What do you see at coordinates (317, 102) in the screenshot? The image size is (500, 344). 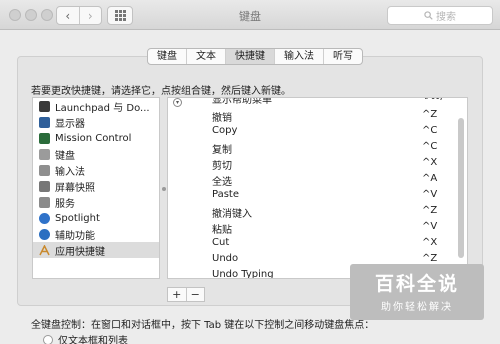 I see `shortcut-row: ▾ 显示帮助菜单 ⇧⌘/` at bounding box center [317, 102].